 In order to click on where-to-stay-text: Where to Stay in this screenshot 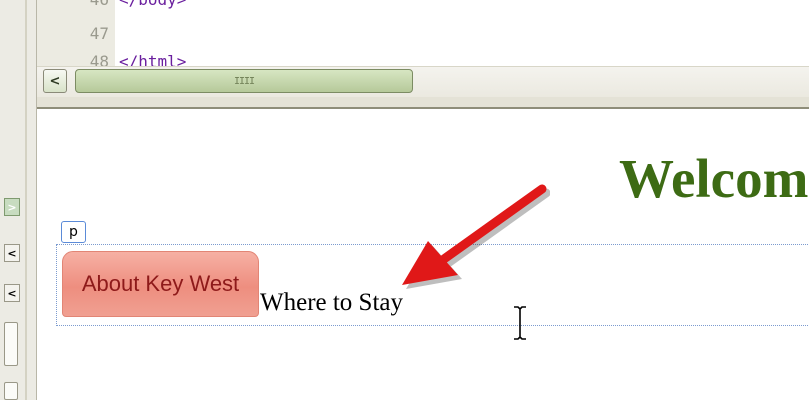, I will do `click(331, 303)`.